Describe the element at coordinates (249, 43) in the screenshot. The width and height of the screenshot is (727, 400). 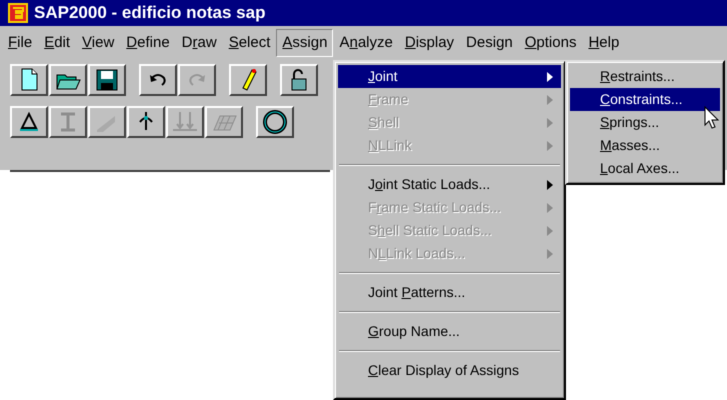
I see `menu-item: Select` at that location.